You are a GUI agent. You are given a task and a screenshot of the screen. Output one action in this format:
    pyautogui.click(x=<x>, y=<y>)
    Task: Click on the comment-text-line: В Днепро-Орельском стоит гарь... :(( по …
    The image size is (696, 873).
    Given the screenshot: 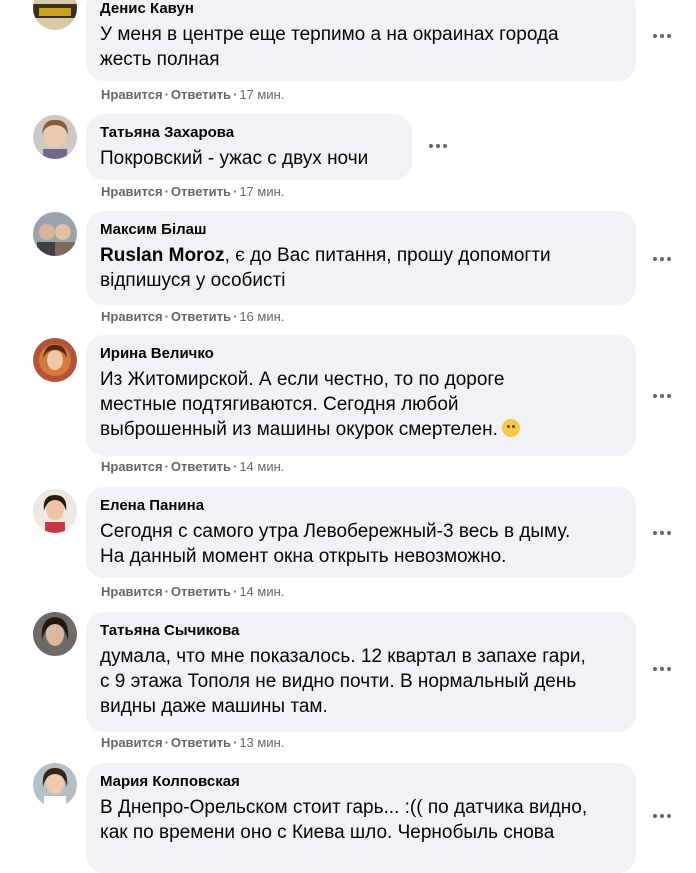 What is the action you would take?
    pyautogui.click(x=344, y=807)
    